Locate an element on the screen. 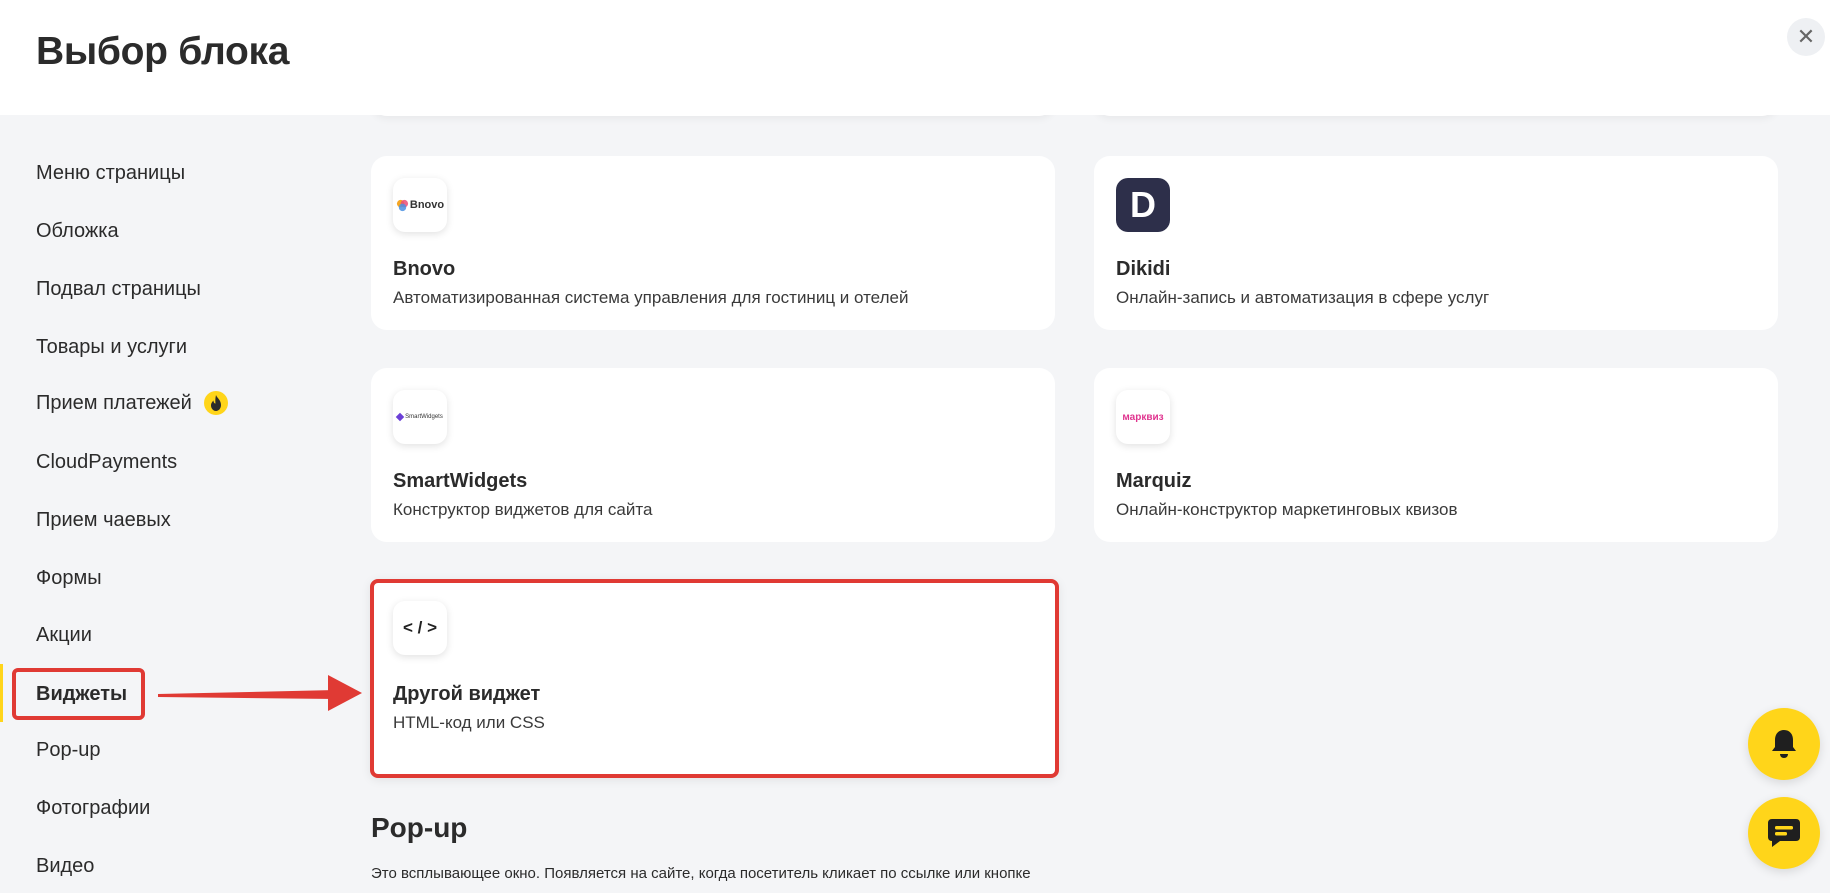 This screenshot has width=1830, height=893. card-title: SmartWidgets is located at coordinates (460, 481).